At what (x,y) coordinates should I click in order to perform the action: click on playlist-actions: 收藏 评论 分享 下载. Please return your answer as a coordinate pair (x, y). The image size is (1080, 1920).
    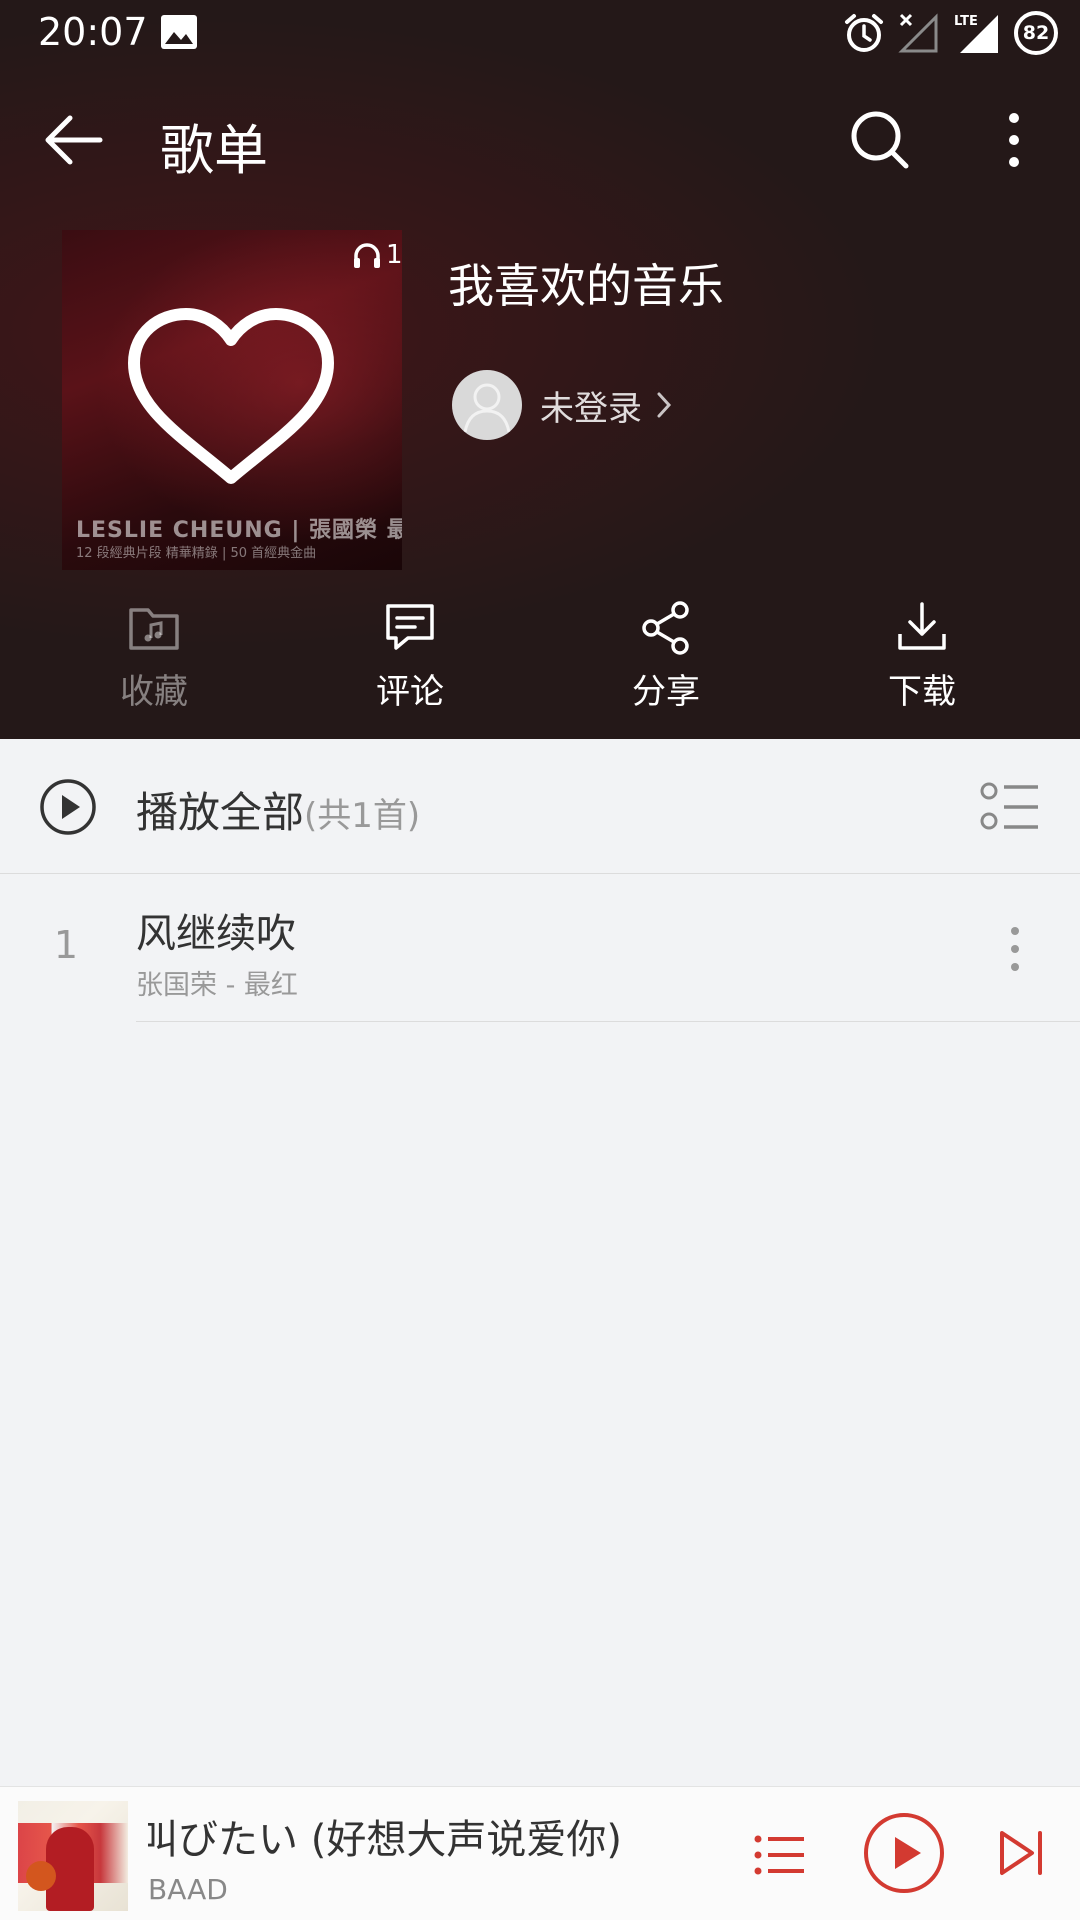
    Looking at the image, I should click on (540, 660).